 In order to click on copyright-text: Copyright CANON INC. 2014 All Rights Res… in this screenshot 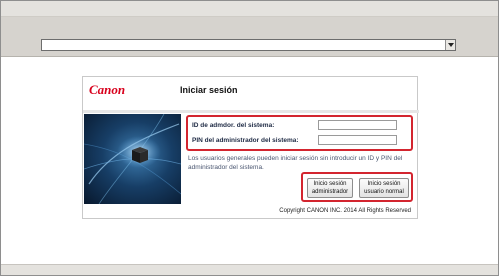, I will do `click(345, 211)`.